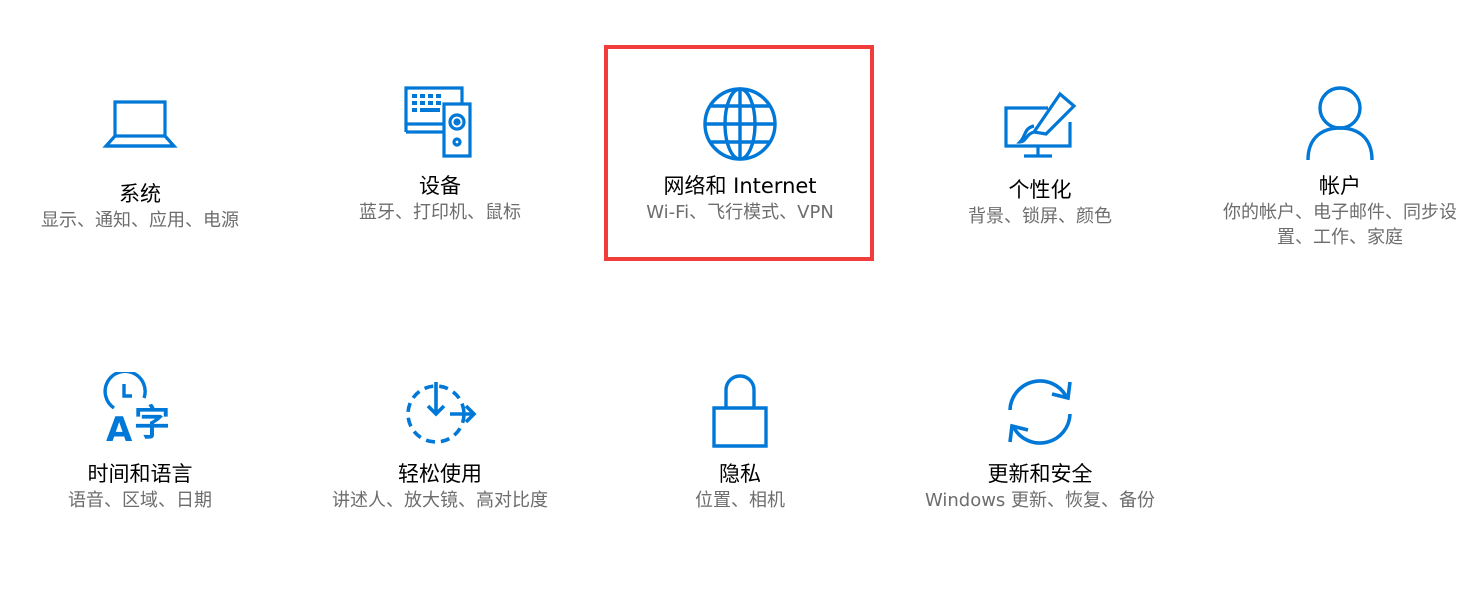  I want to click on tile-title: 时间和语言, so click(140, 474).